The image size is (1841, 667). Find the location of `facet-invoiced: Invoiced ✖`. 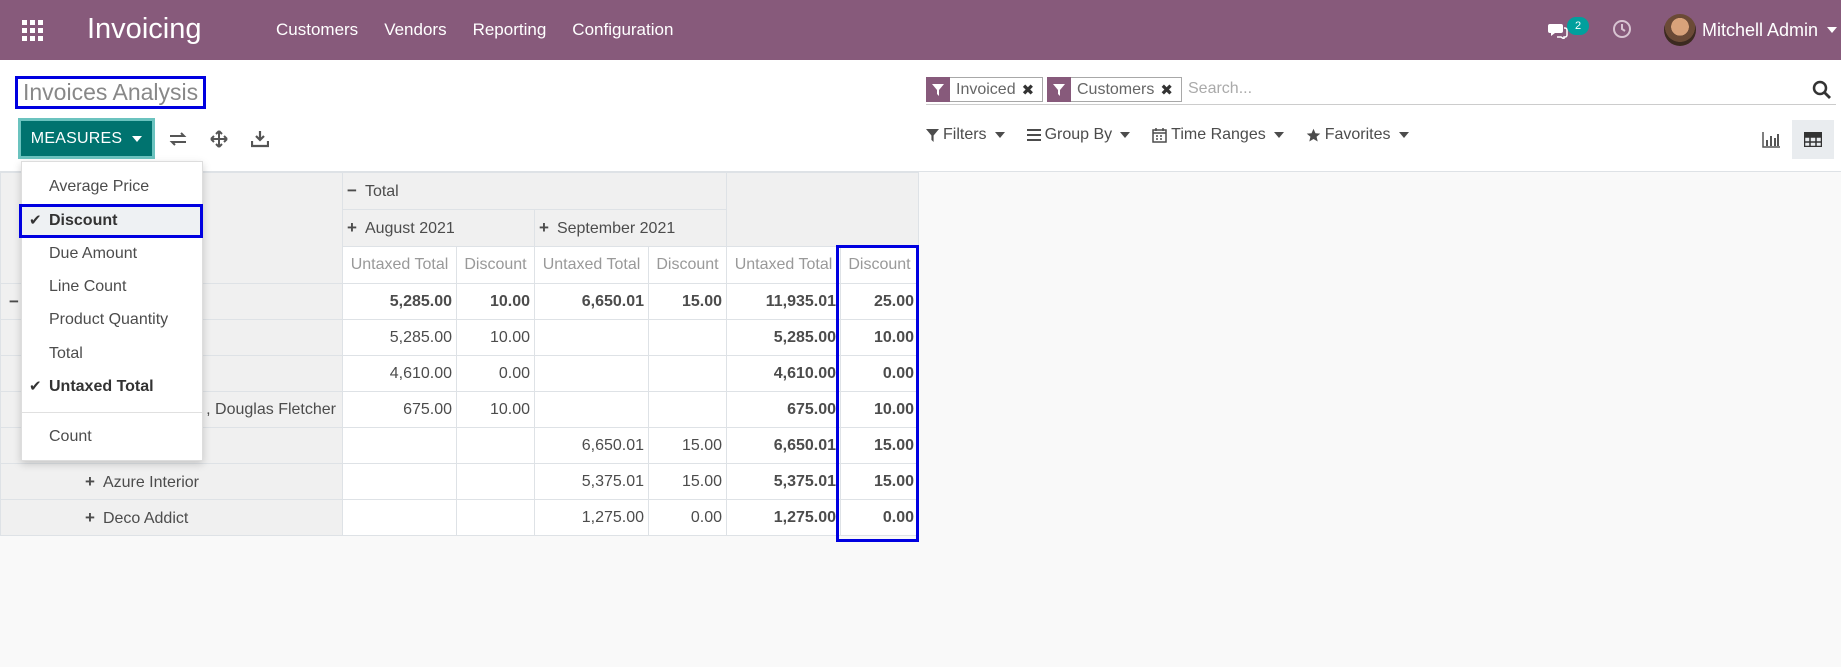

facet-invoiced: Invoiced ✖ is located at coordinates (984, 89).